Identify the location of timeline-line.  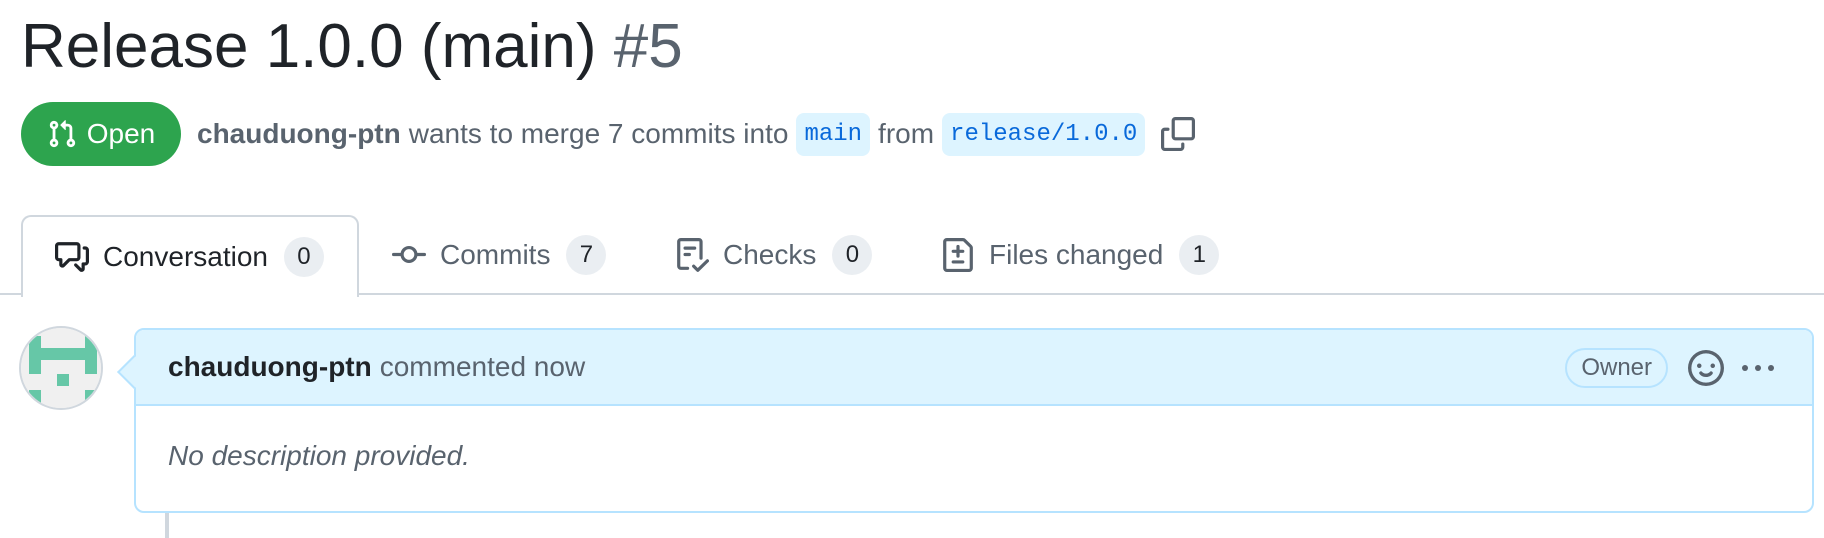
(167, 525).